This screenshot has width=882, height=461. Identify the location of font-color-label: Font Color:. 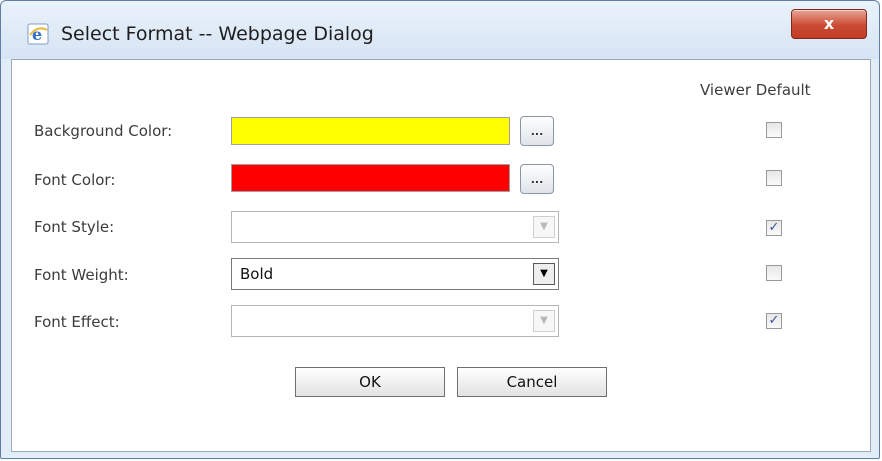
(75, 180).